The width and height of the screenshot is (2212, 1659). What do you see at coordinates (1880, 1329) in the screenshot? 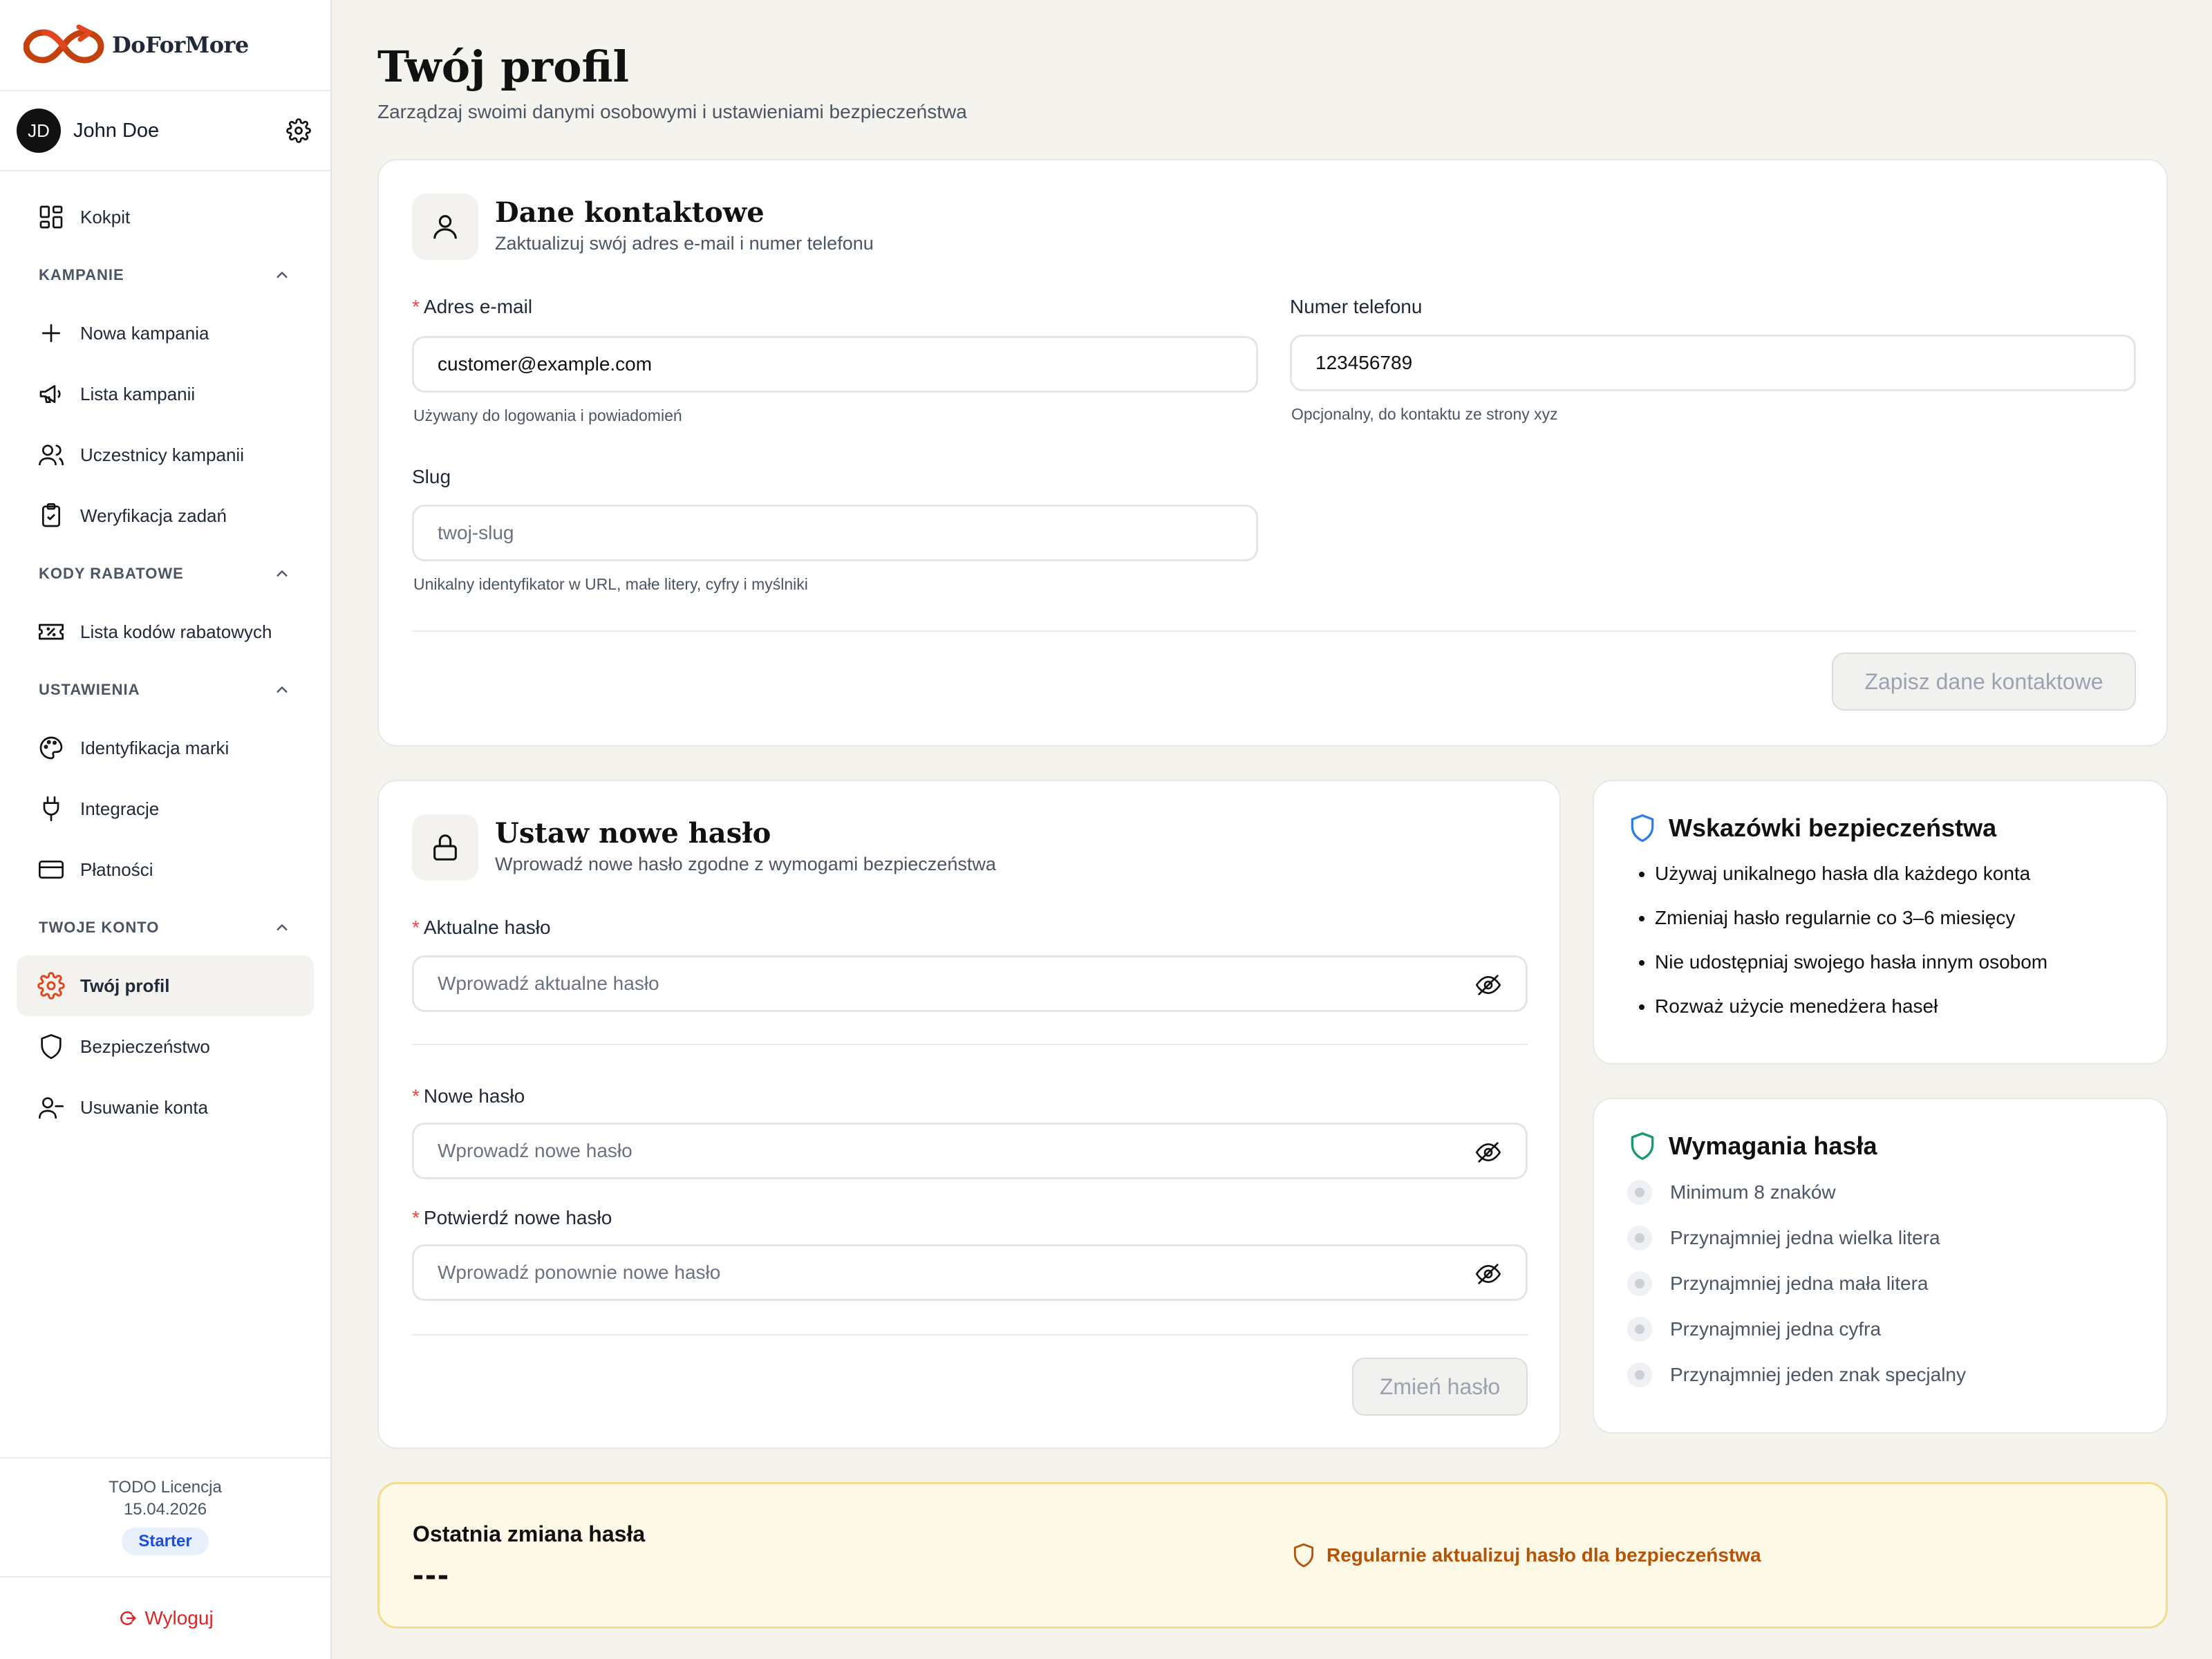
I see `list-item: Przynajmniej jedna cyfra` at bounding box center [1880, 1329].